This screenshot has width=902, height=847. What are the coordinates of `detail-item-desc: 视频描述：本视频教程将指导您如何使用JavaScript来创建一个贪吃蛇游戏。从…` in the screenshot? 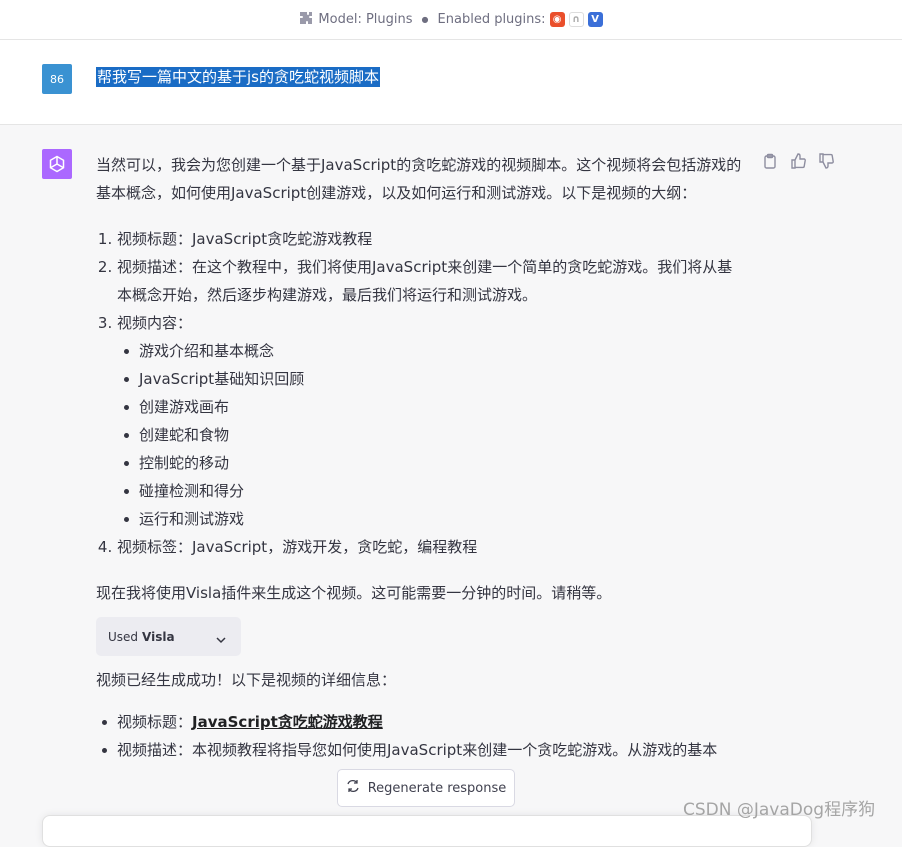 It's located at (424, 750).